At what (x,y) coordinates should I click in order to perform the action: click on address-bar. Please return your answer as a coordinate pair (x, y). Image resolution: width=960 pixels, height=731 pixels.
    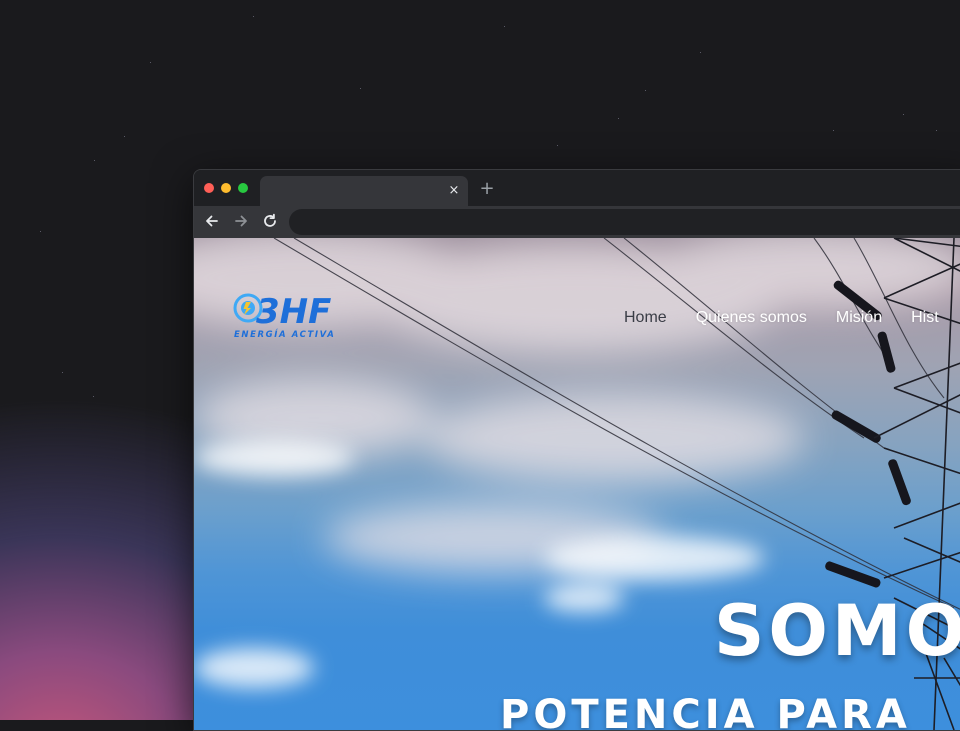
    Looking at the image, I should click on (624, 222).